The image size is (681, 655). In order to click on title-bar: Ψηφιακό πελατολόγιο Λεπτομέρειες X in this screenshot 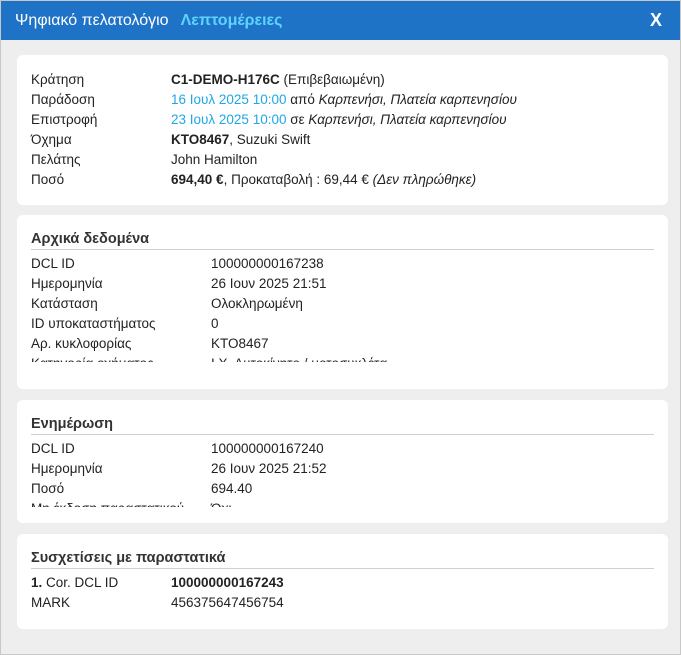, I will do `click(340, 20)`.